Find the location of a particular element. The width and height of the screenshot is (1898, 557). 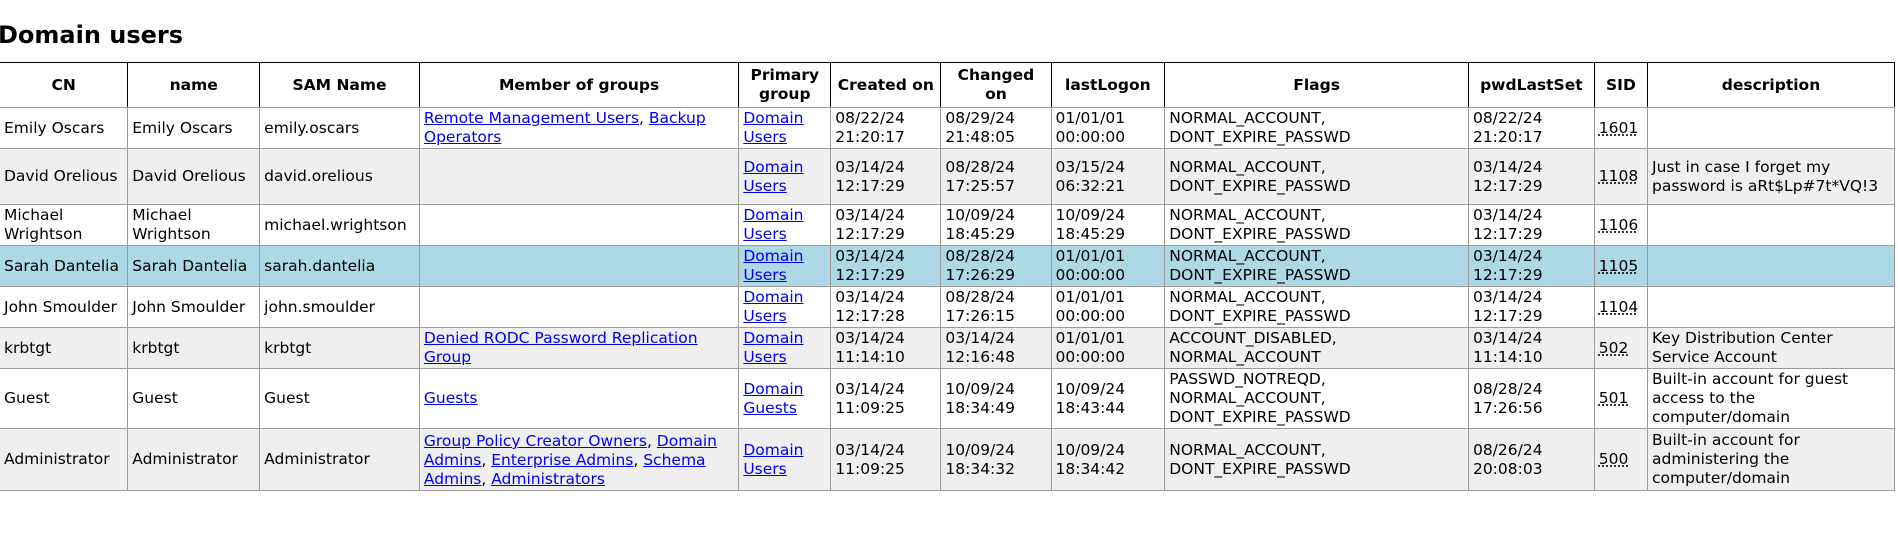

header-sam-name: SAM Name is located at coordinates (339, 85).